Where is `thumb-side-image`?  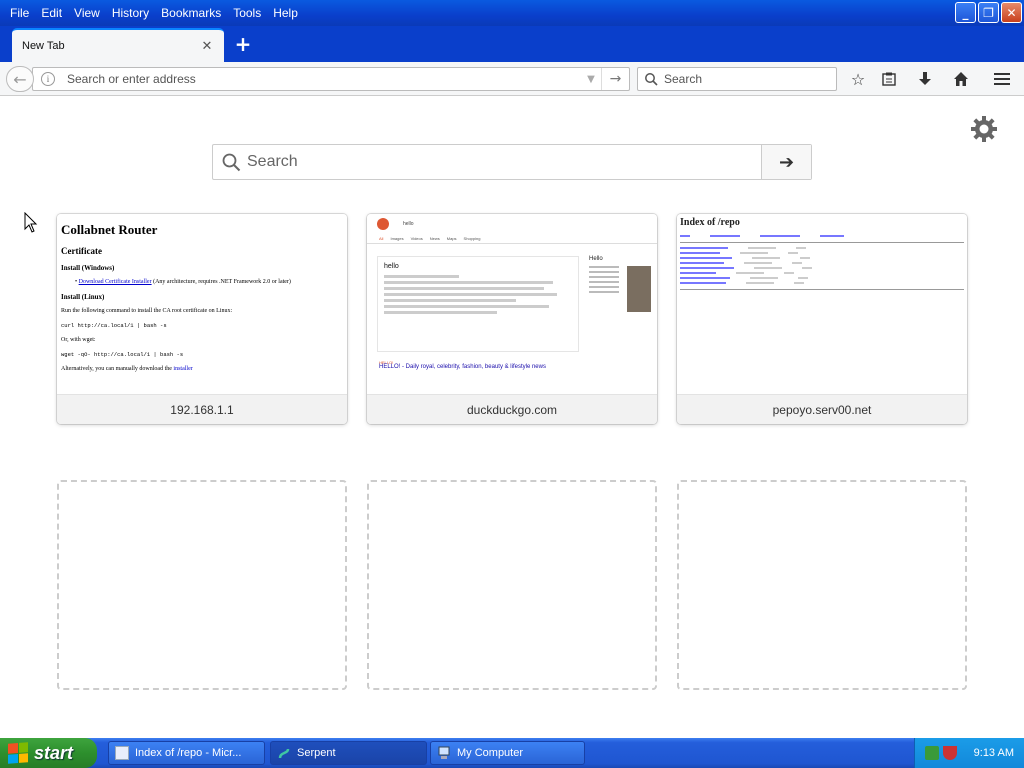
thumb-side-image is located at coordinates (639, 289).